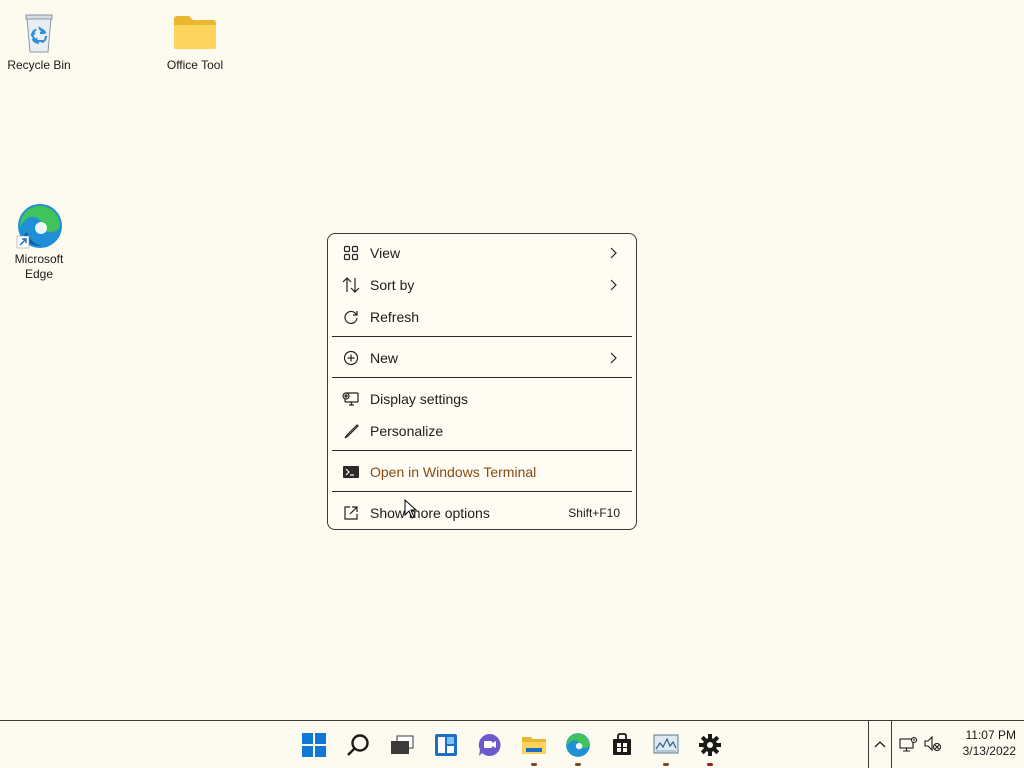 The height and width of the screenshot is (768, 1024). I want to click on system-clock: 11:07 PM 3/13/2022, so click(981, 743).